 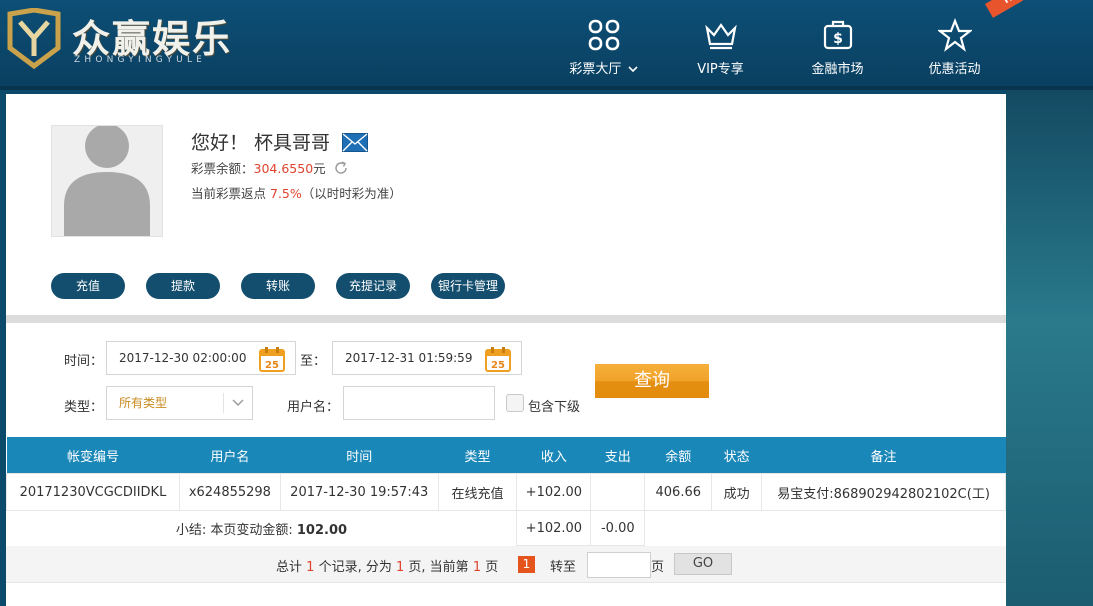 What do you see at coordinates (322, 530) in the screenshot?
I see `summary-amount: 102.00` at bounding box center [322, 530].